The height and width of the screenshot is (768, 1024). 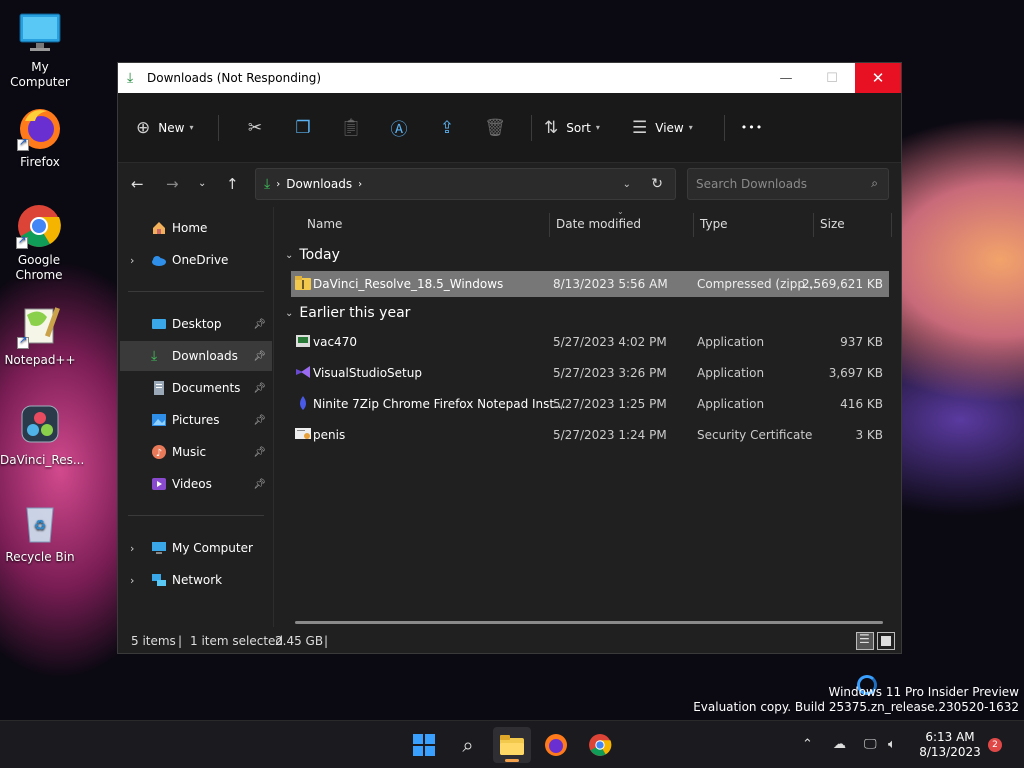 I want to click on nav-item-videos: Videos 📌︎, so click(x=196, y=484).